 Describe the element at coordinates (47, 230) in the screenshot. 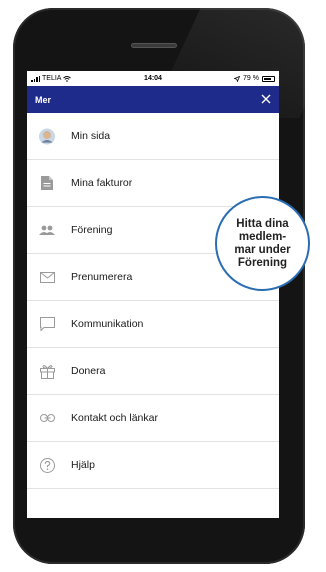

I see `people-icon` at that location.